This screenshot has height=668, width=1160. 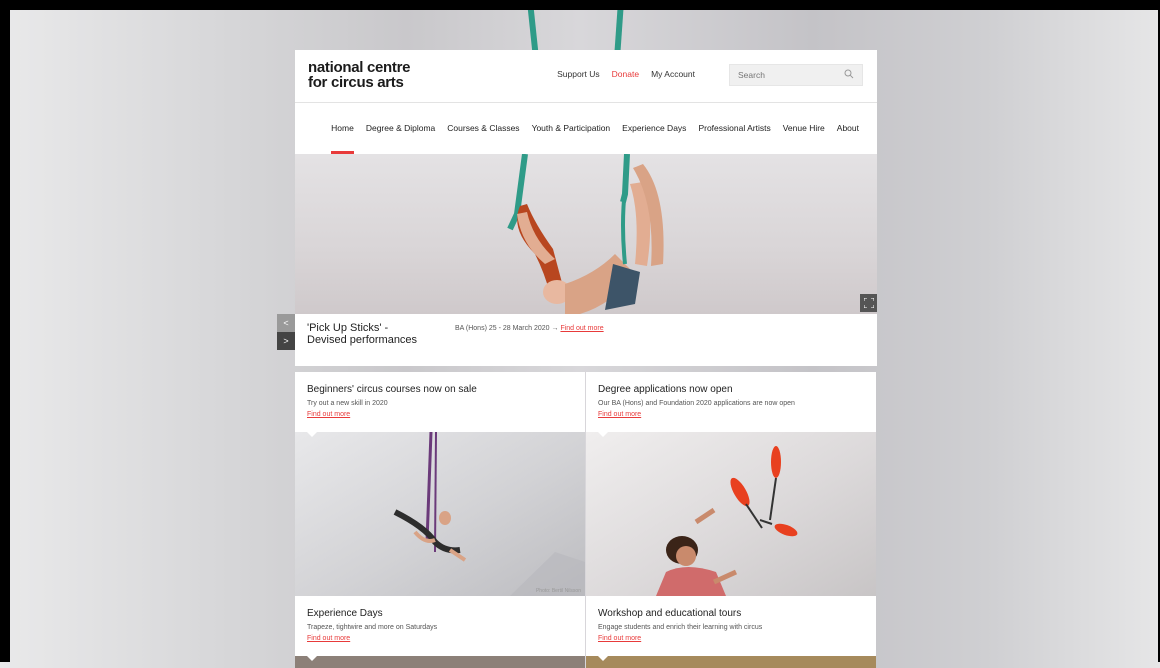 I want to click on aerialist-illustration, so click(x=585, y=234).